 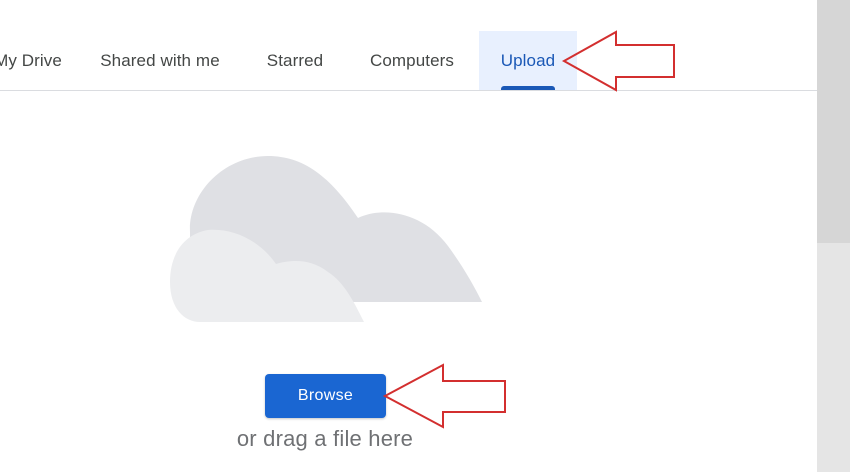 I want to click on tab-label: Computers, so click(x=412, y=60).